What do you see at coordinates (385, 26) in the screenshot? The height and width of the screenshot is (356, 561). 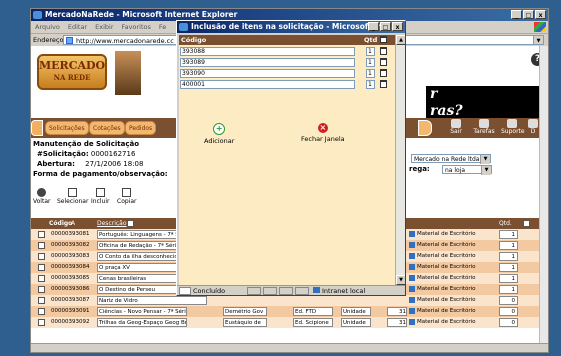 I see `dialog-maximize-button: □` at bounding box center [385, 26].